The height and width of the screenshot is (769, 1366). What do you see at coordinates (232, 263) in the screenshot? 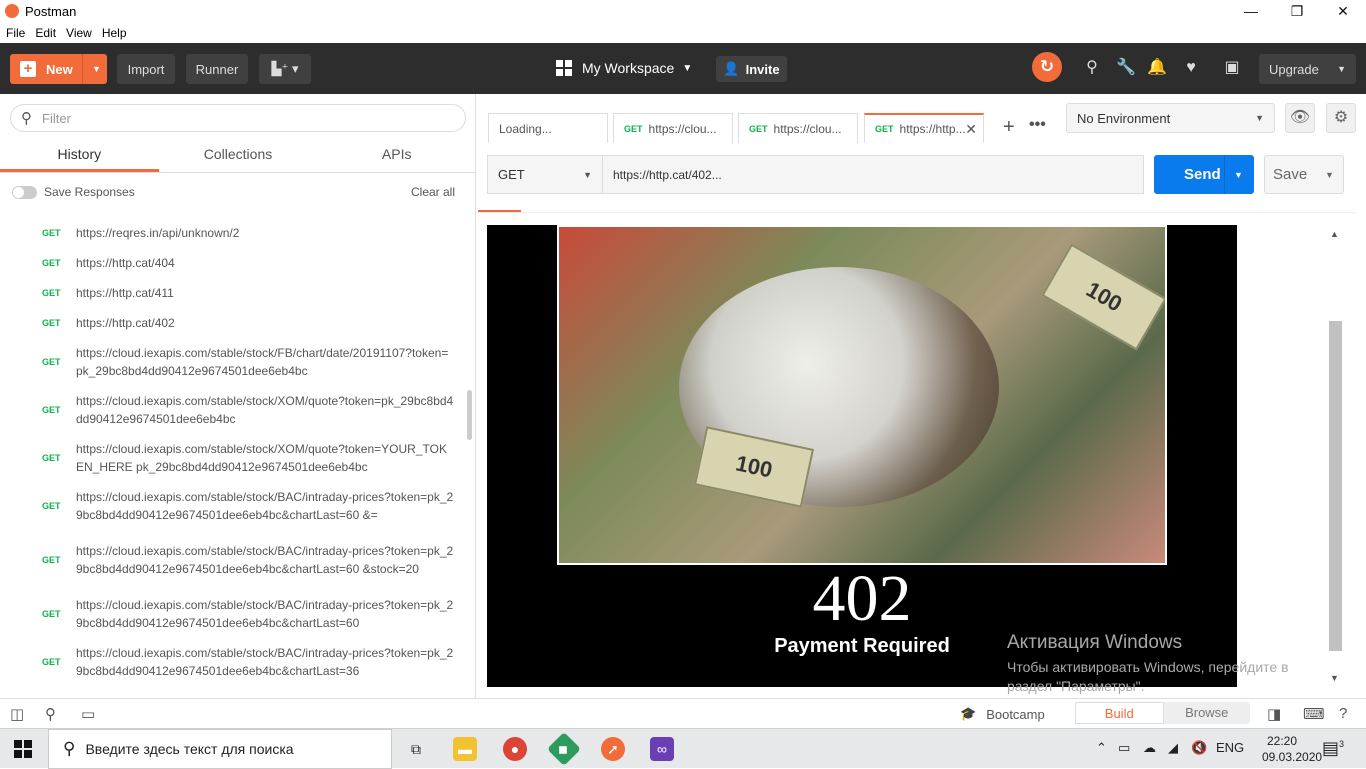
I see `history-item: GET https://http.cat/404` at bounding box center [232, 263].